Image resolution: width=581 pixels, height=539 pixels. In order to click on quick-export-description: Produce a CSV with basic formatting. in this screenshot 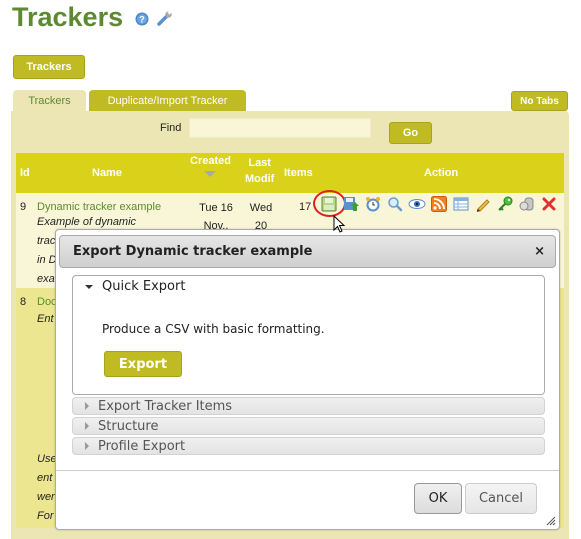, I will do `click(213, 329)`.